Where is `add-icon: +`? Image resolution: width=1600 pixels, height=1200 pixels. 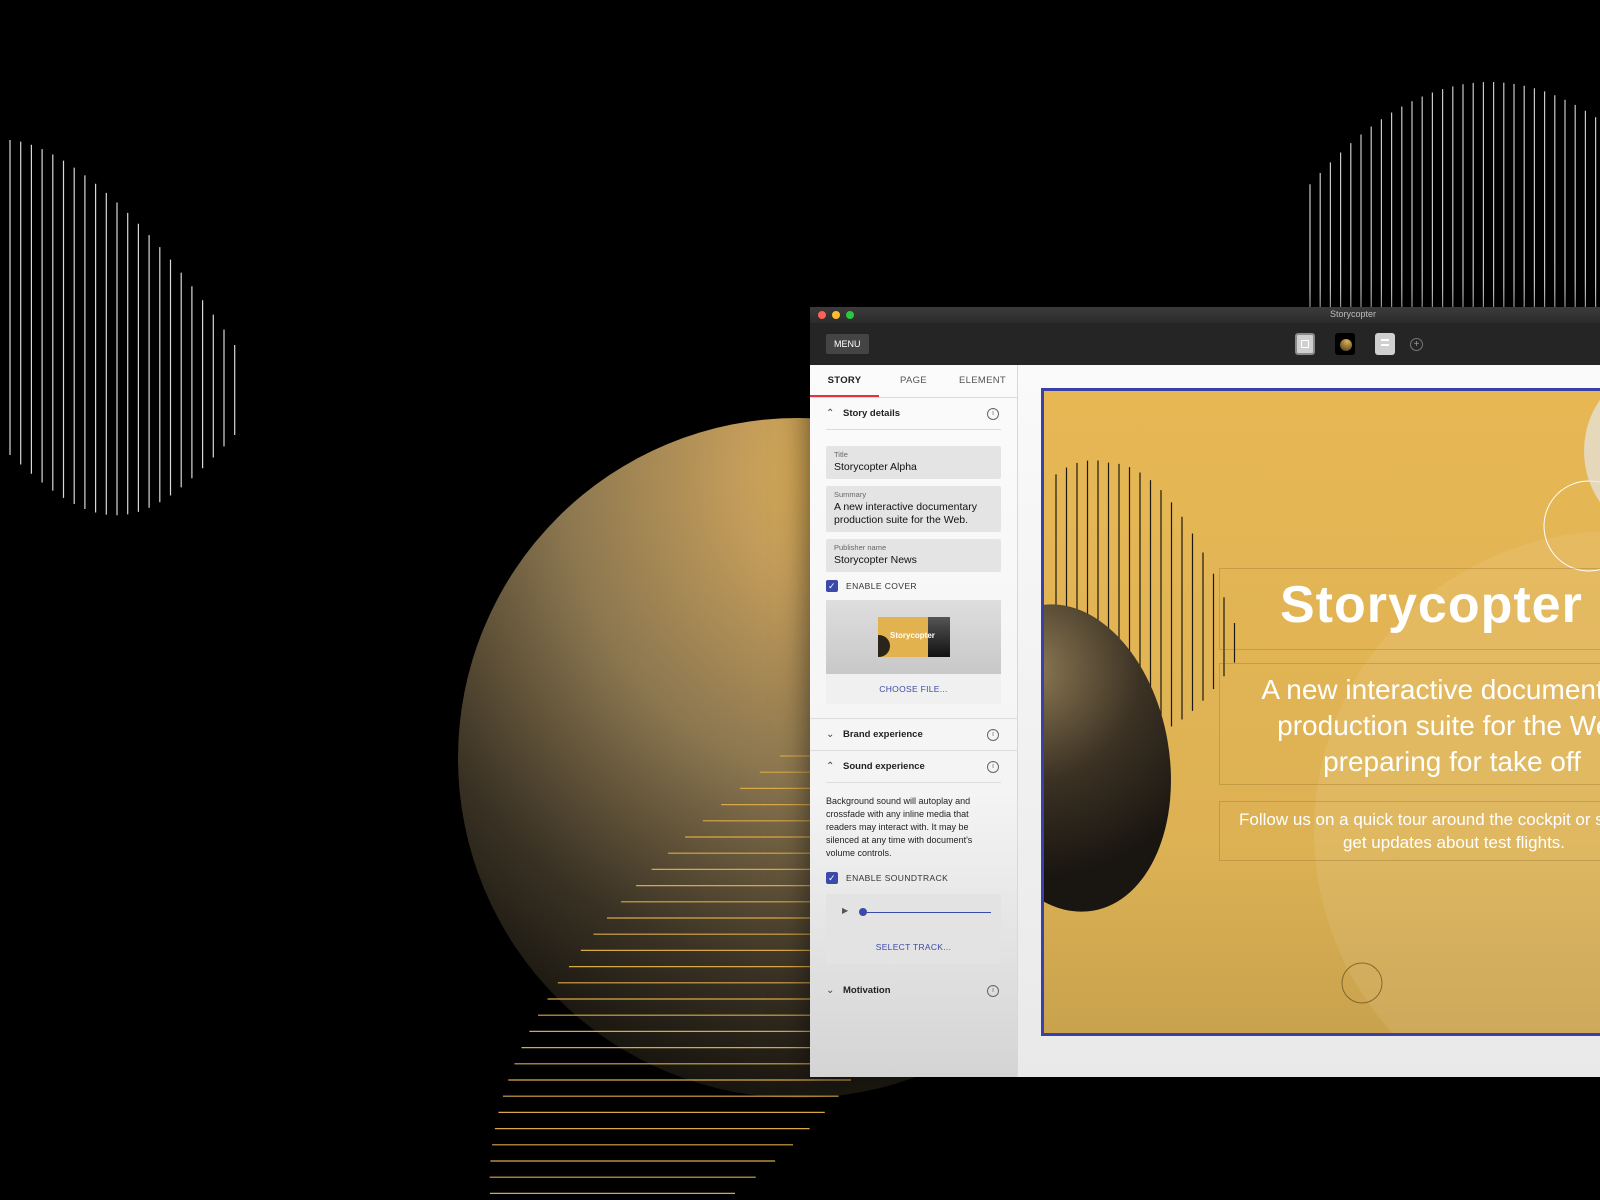
add-icon: + is located at coordinates (1416, 344).